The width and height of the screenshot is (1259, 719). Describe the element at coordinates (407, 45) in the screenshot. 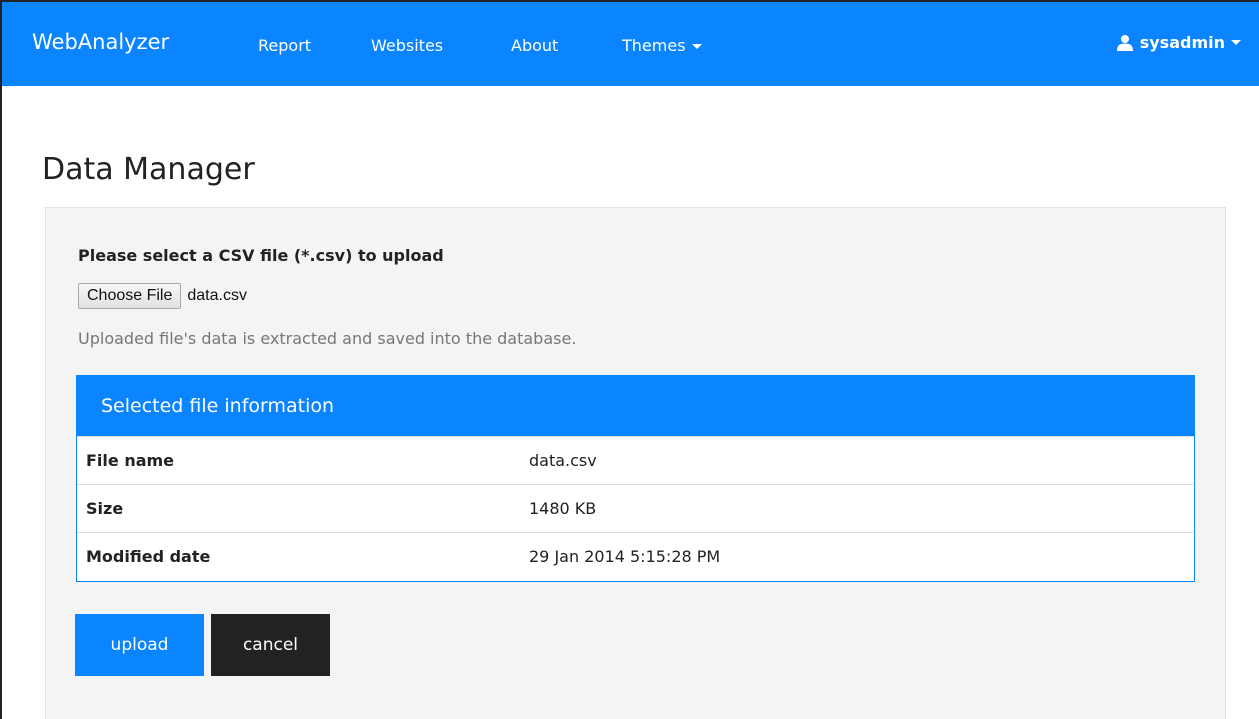

I see `nav-websites: Websites` at that location.